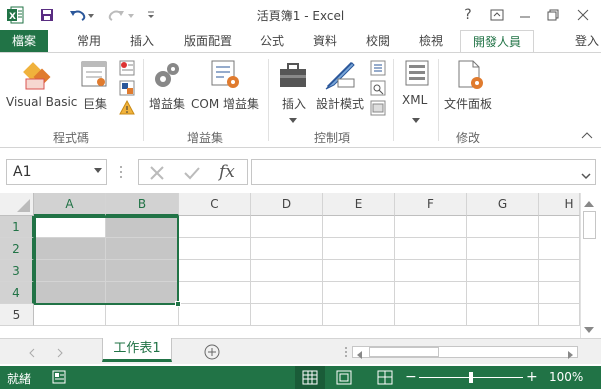  Describe the element at coordinates (503, 293) in the screenshot. I see `cell-g4` at that location.